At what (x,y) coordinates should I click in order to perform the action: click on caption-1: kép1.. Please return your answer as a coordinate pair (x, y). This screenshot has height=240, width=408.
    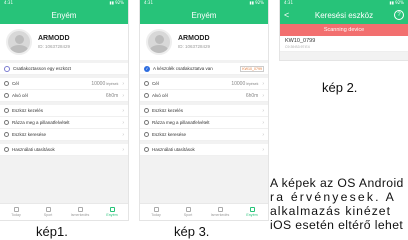
    Looking at the image, I should click on (52, 231).